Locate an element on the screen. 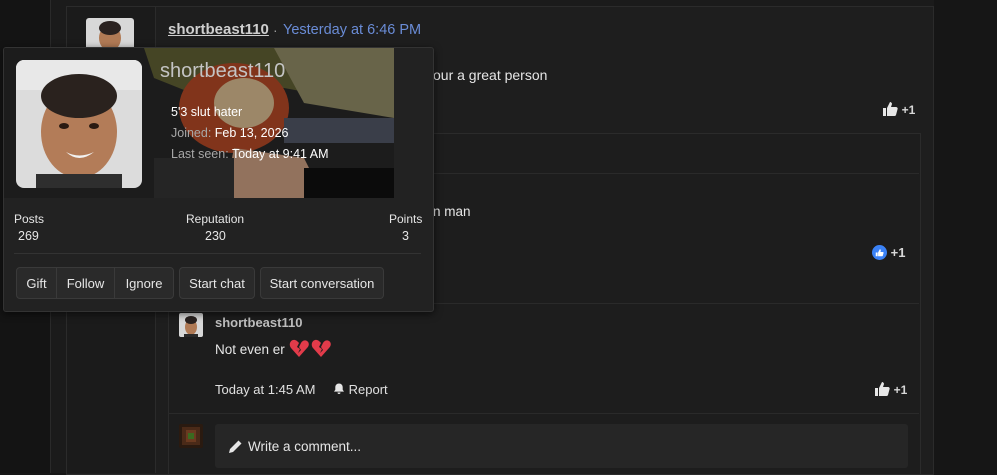 The height and width of the screenshot is (475, 997). comment-body: Not even er is located at coordinates (250, 349).